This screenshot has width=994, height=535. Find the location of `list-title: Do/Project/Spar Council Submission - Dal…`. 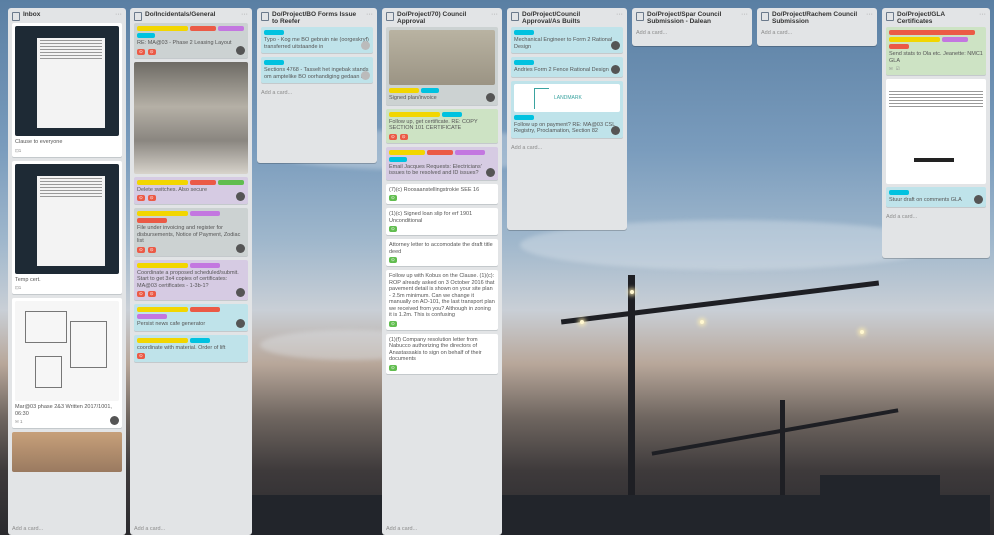

list-title: Do/Project/Spar Council Submission - Dal… is located at coordinates (692, 18).